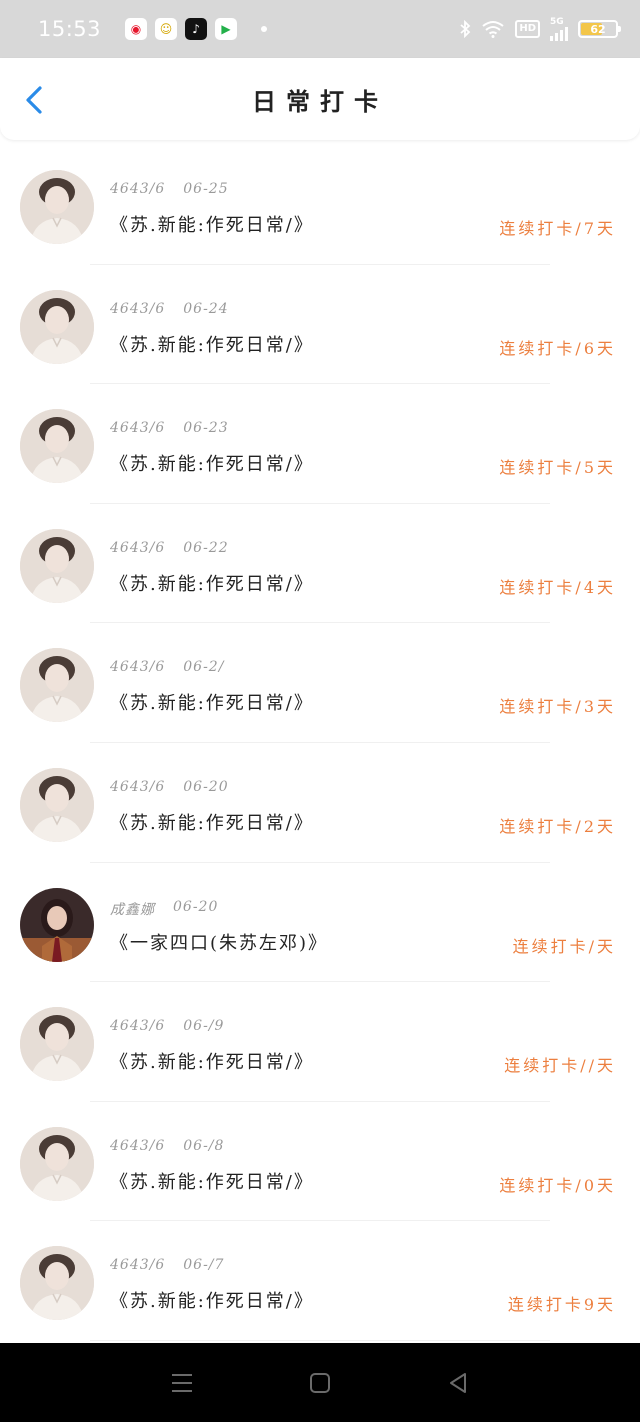  Describe the element at coordinates (557, 826) in the screenshot. I see `streak-label: 连续打卡/2天` at that location.